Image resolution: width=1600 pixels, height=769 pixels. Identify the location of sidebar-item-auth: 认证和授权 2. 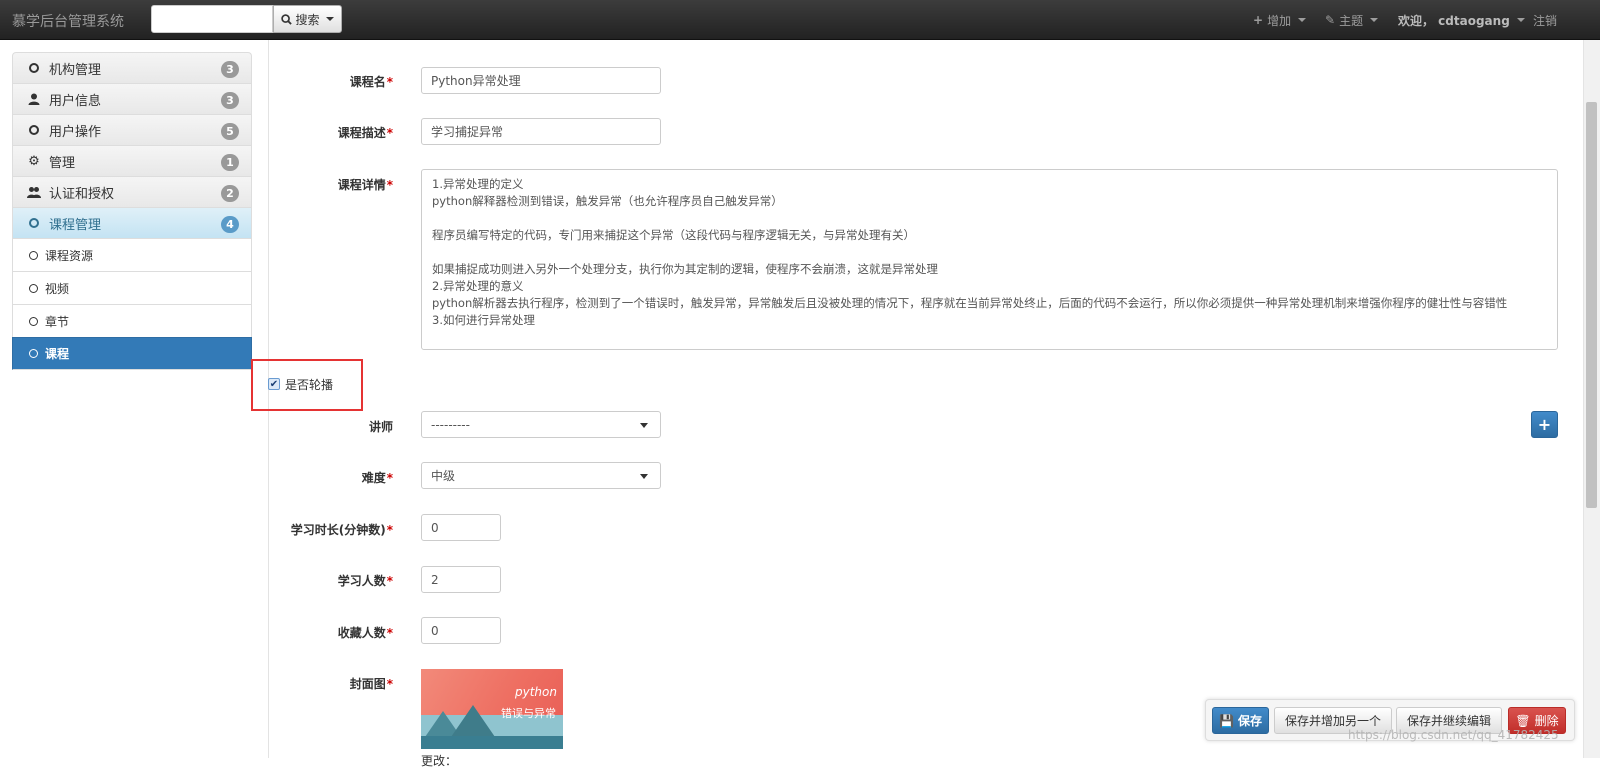
(132, 191).